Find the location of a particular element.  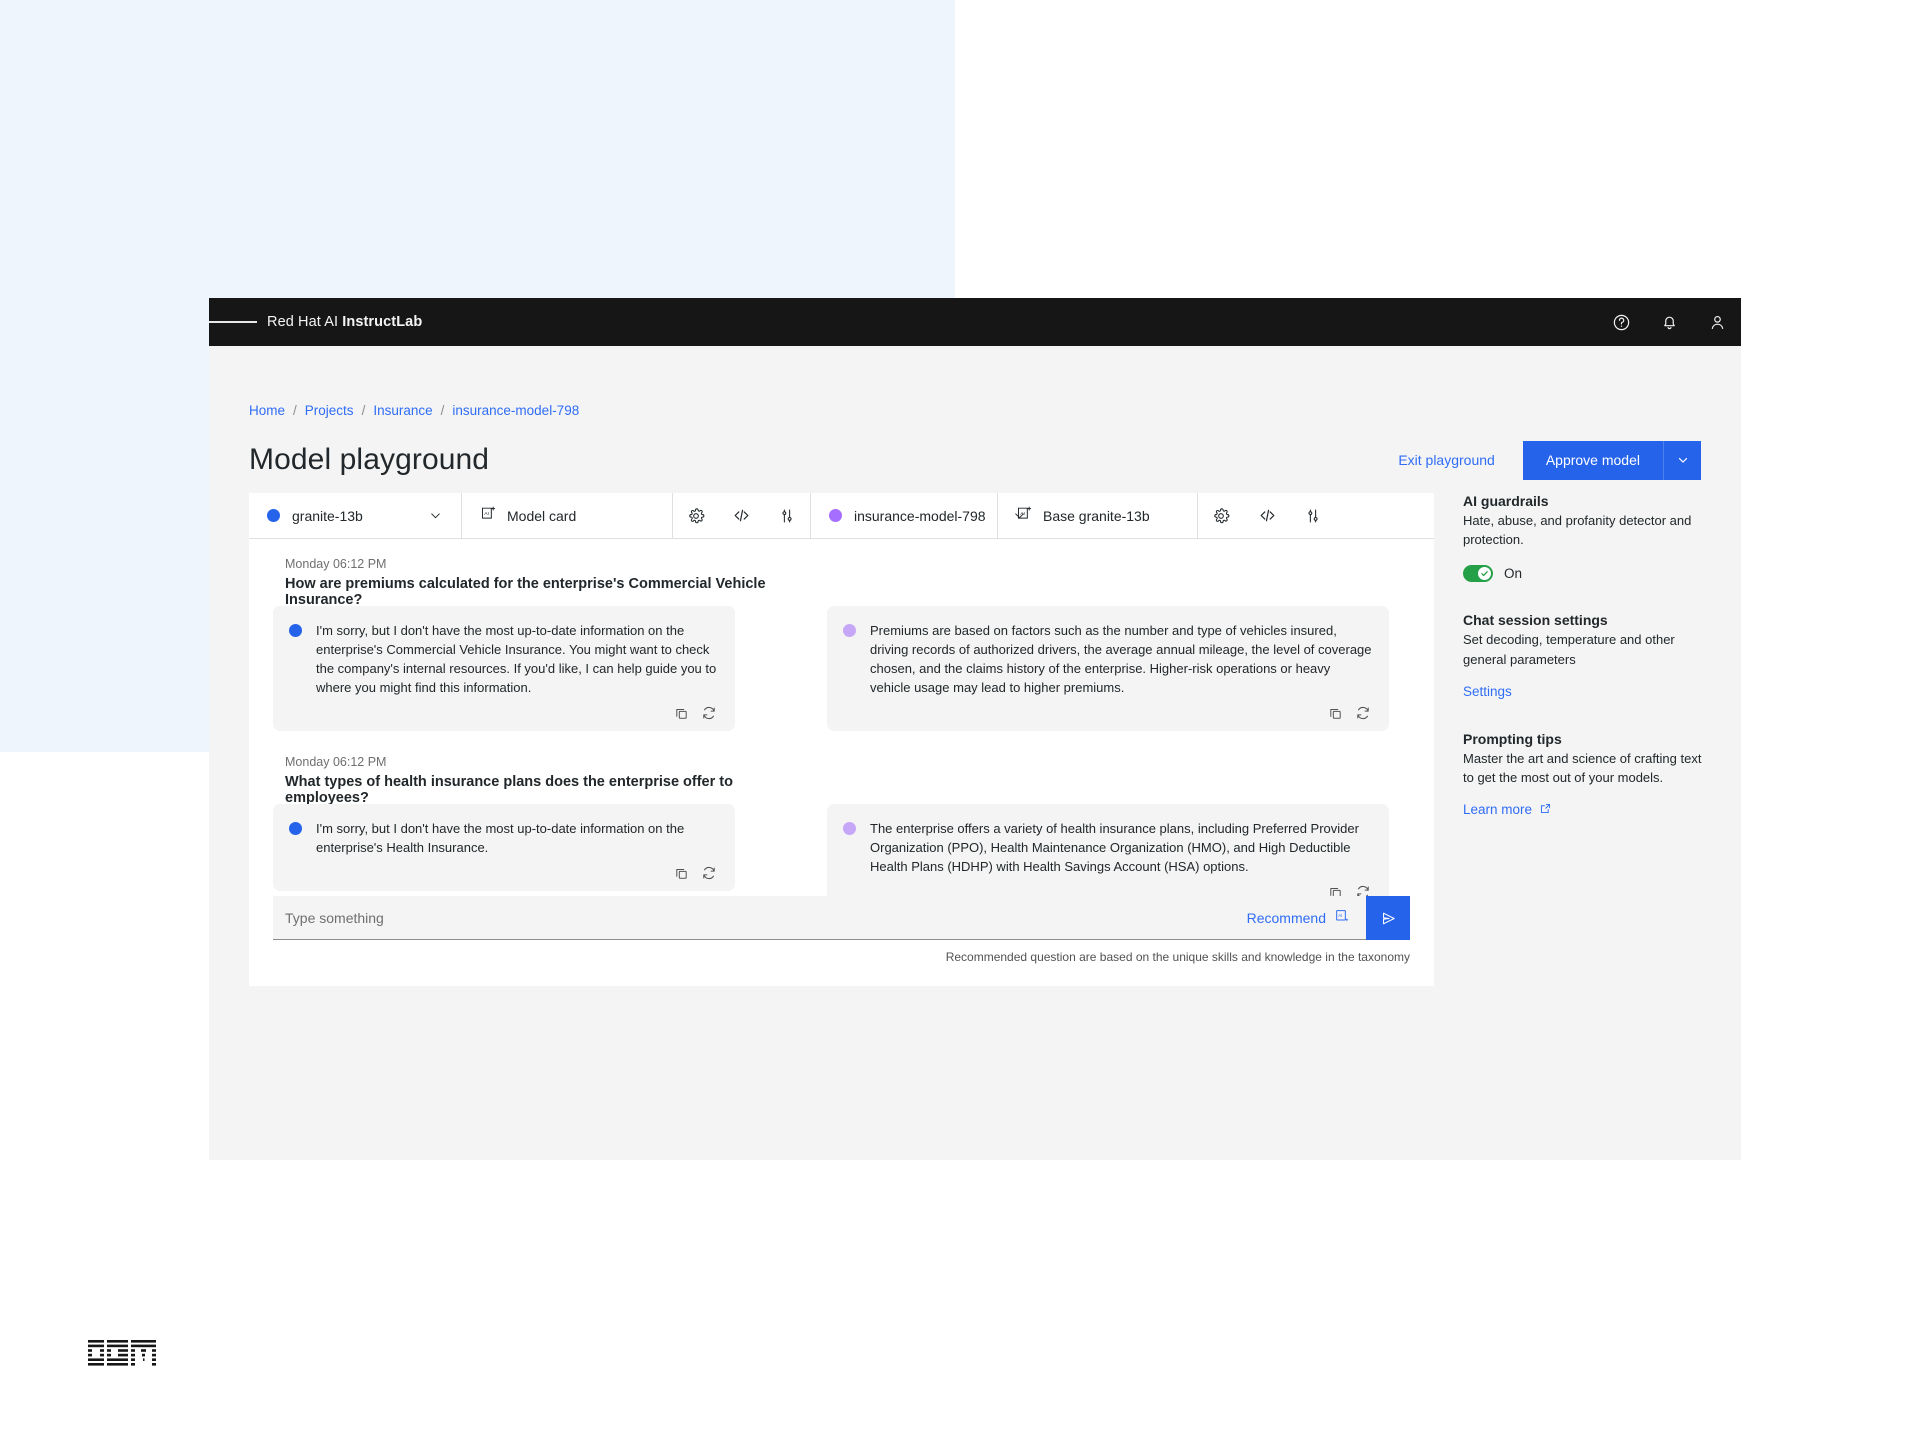

breadcrumb-item-projects: Projects is located at coordinates (329, 410).